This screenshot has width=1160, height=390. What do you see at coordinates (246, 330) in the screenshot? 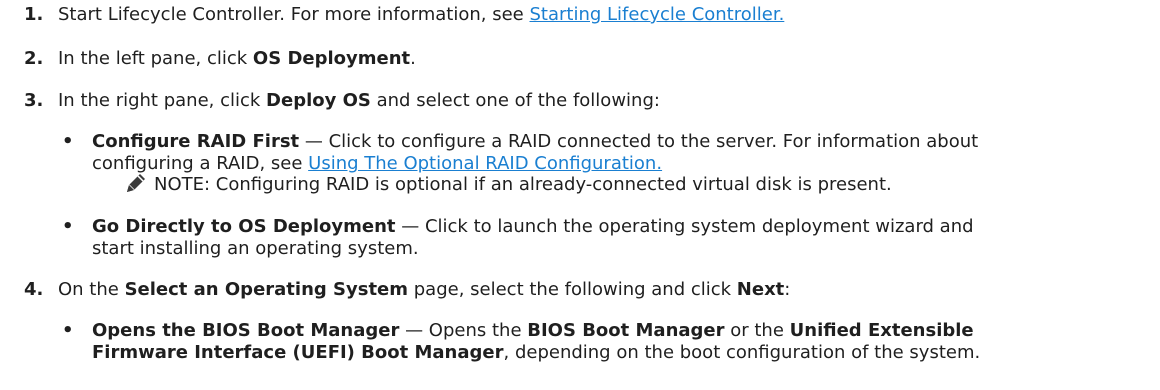
I see `ui-term: Opens the BIOS Boot Manager` at bounding box center [246, 330].